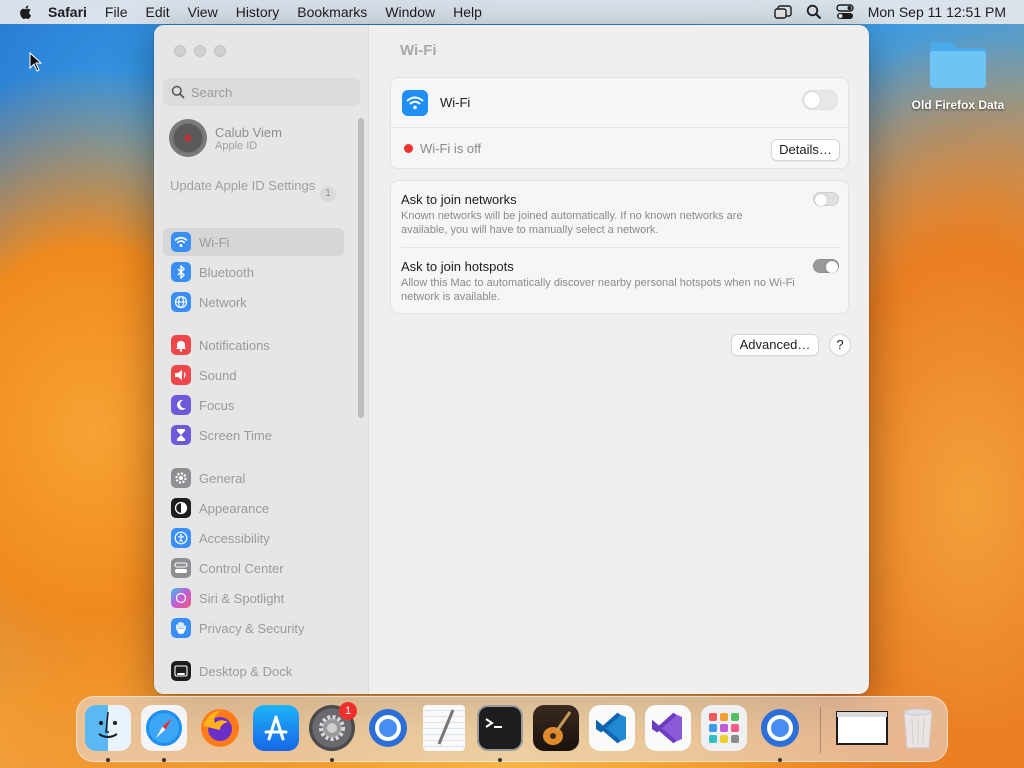  What do you see at coordinates (459, 199) in the screenshot?
I see `ask-networks-title: Ask to join networks` at bounding box center [459, 199].